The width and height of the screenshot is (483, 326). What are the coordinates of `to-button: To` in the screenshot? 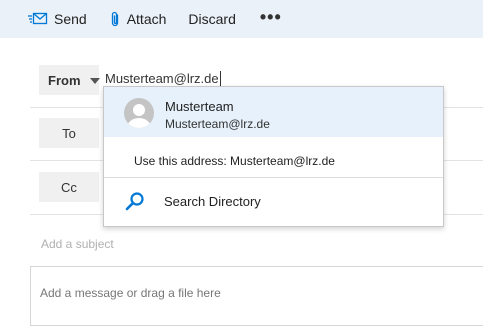 It's located at (69, 133).